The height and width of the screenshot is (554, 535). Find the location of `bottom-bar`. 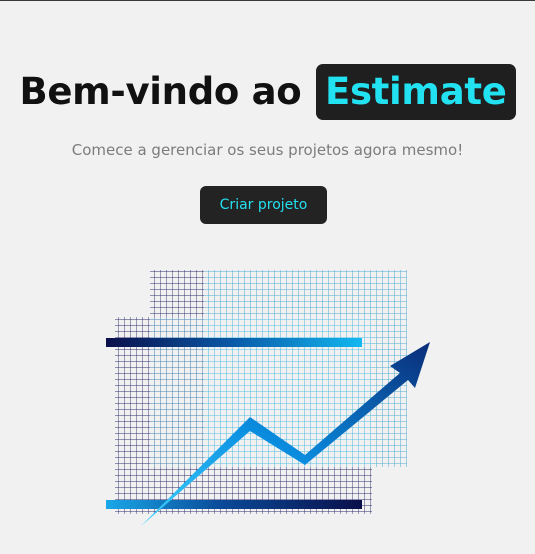

bottom-bar is located at coordinates (234, 504).